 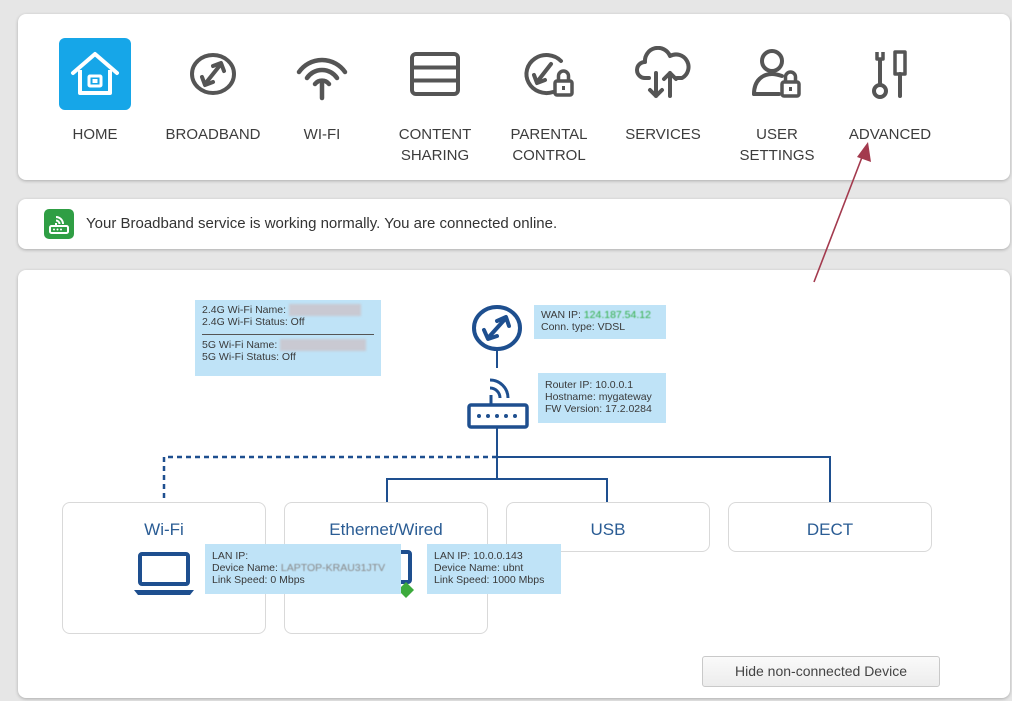 I want to click on nav-user-settings: USER SETTINGS, so click(x=777, y=102).